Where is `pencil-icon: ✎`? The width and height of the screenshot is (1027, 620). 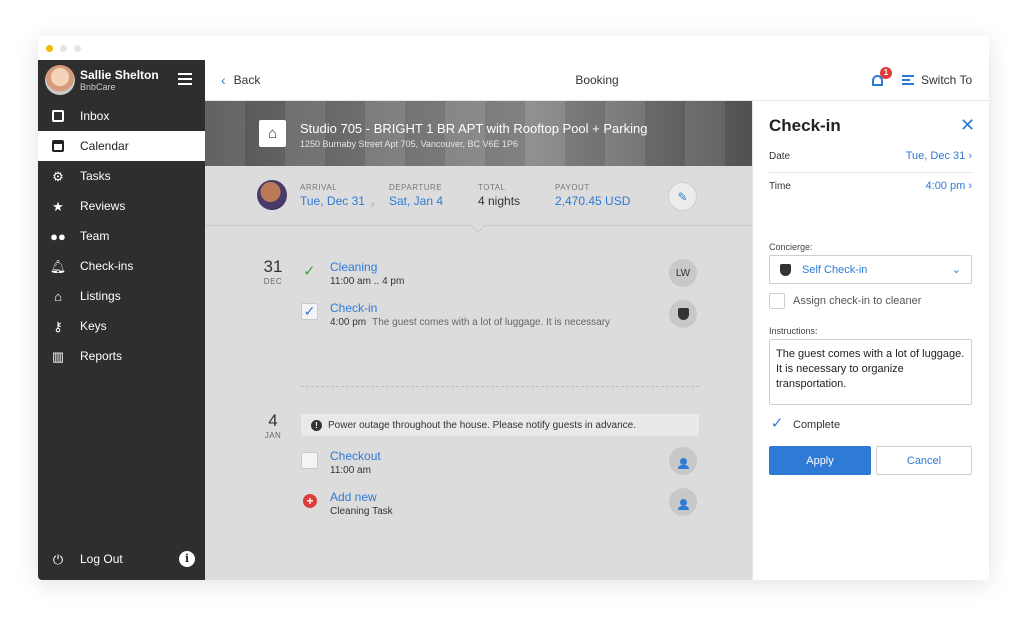
pencil-icon: ✎ is located at coordinates (682, 196).